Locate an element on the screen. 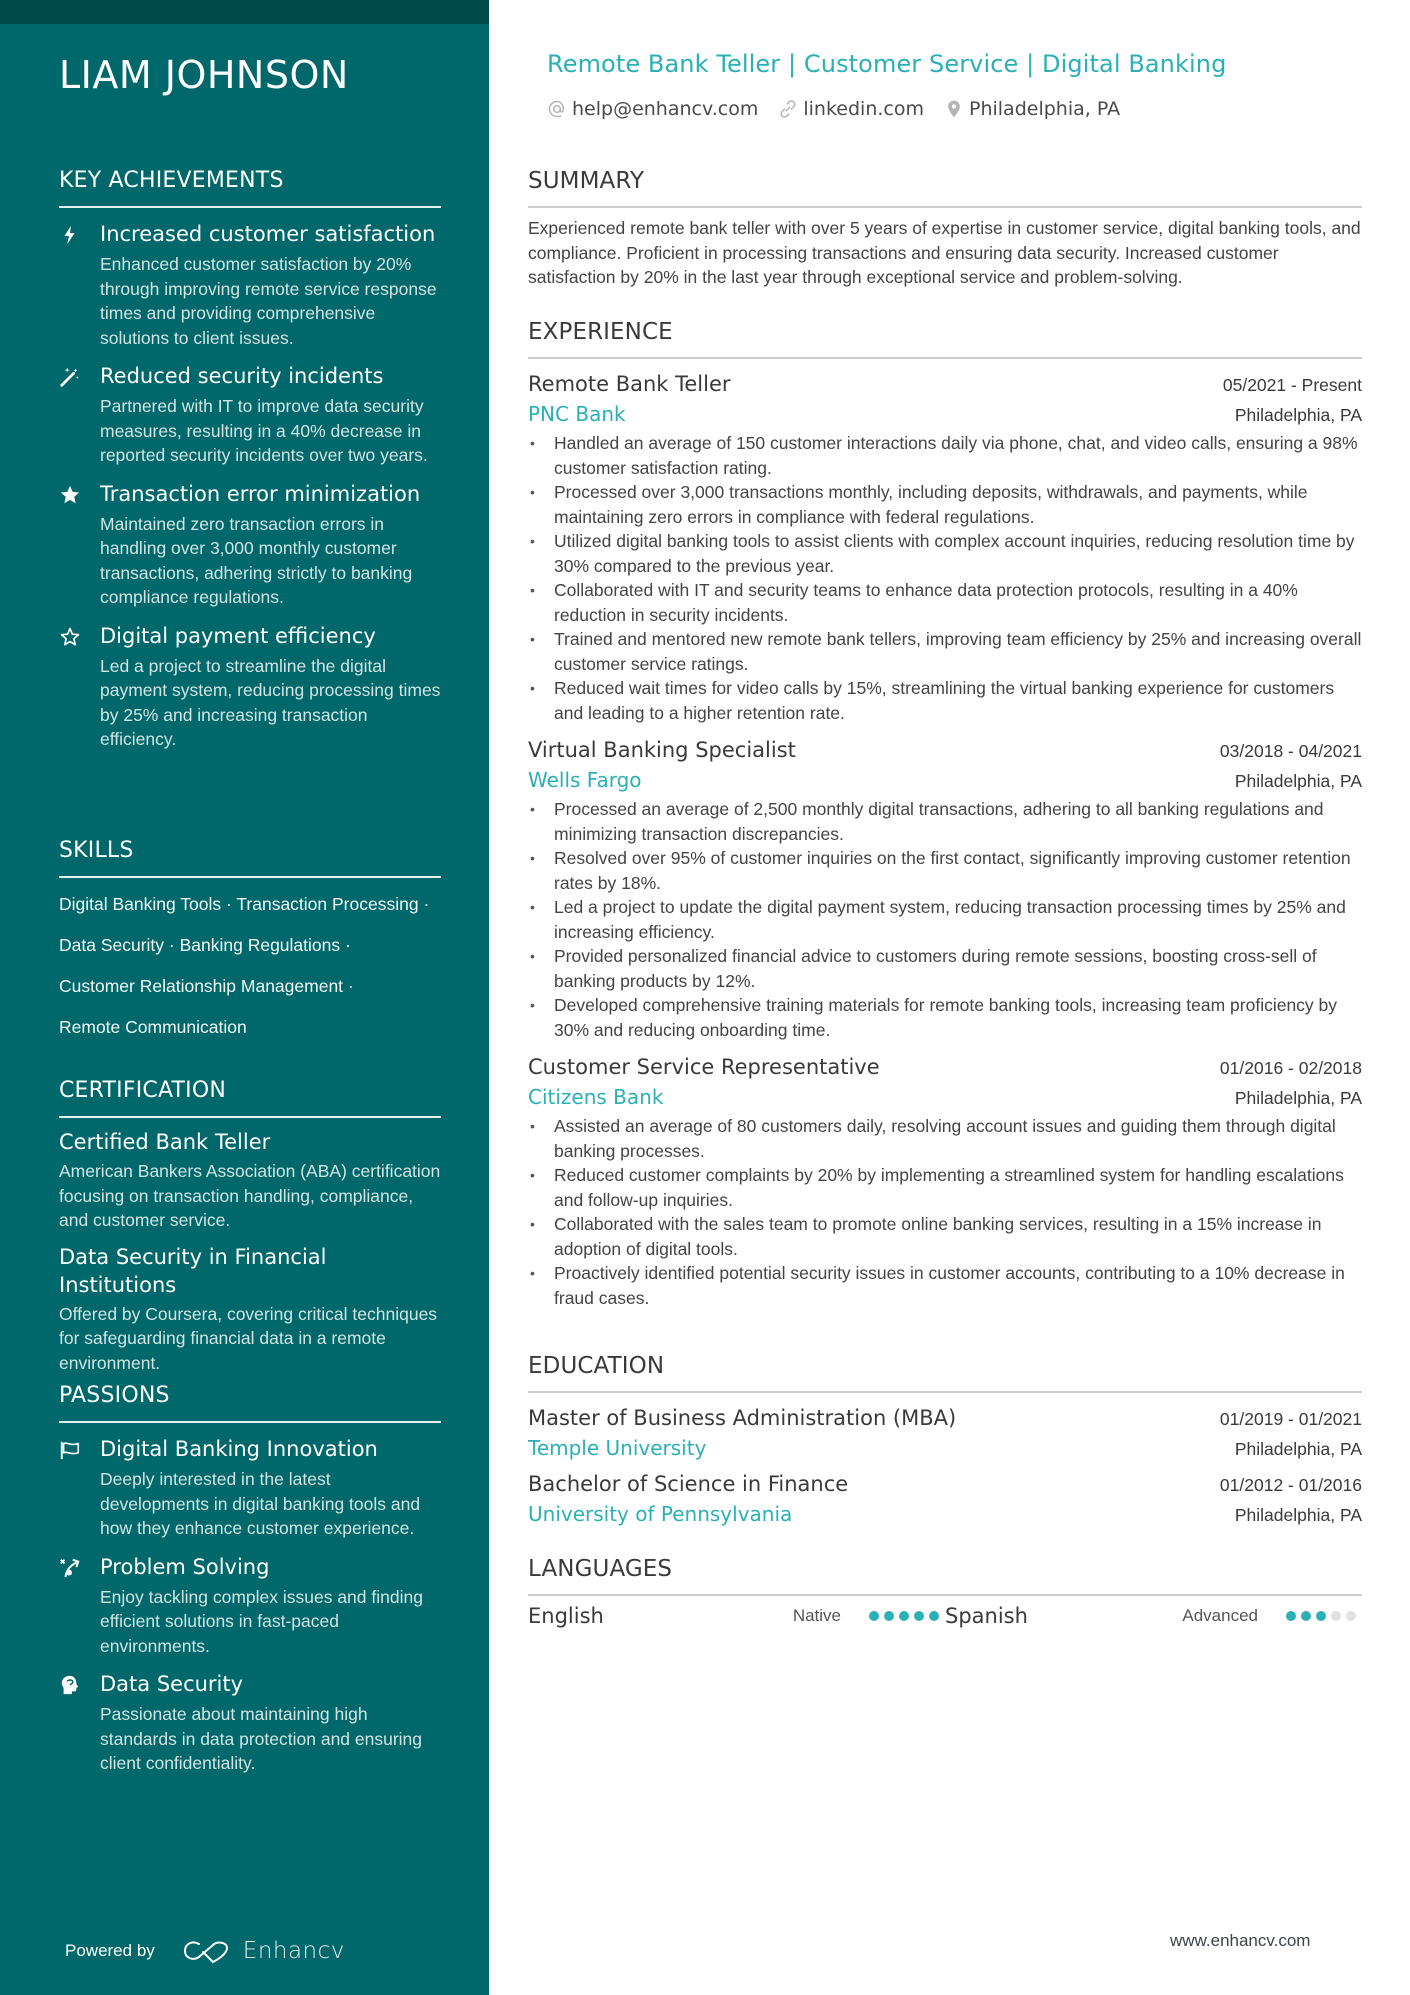 The width and height of the screenshot is (1410, 1995). sidebar-top-band is located at coordinates (244, 12).